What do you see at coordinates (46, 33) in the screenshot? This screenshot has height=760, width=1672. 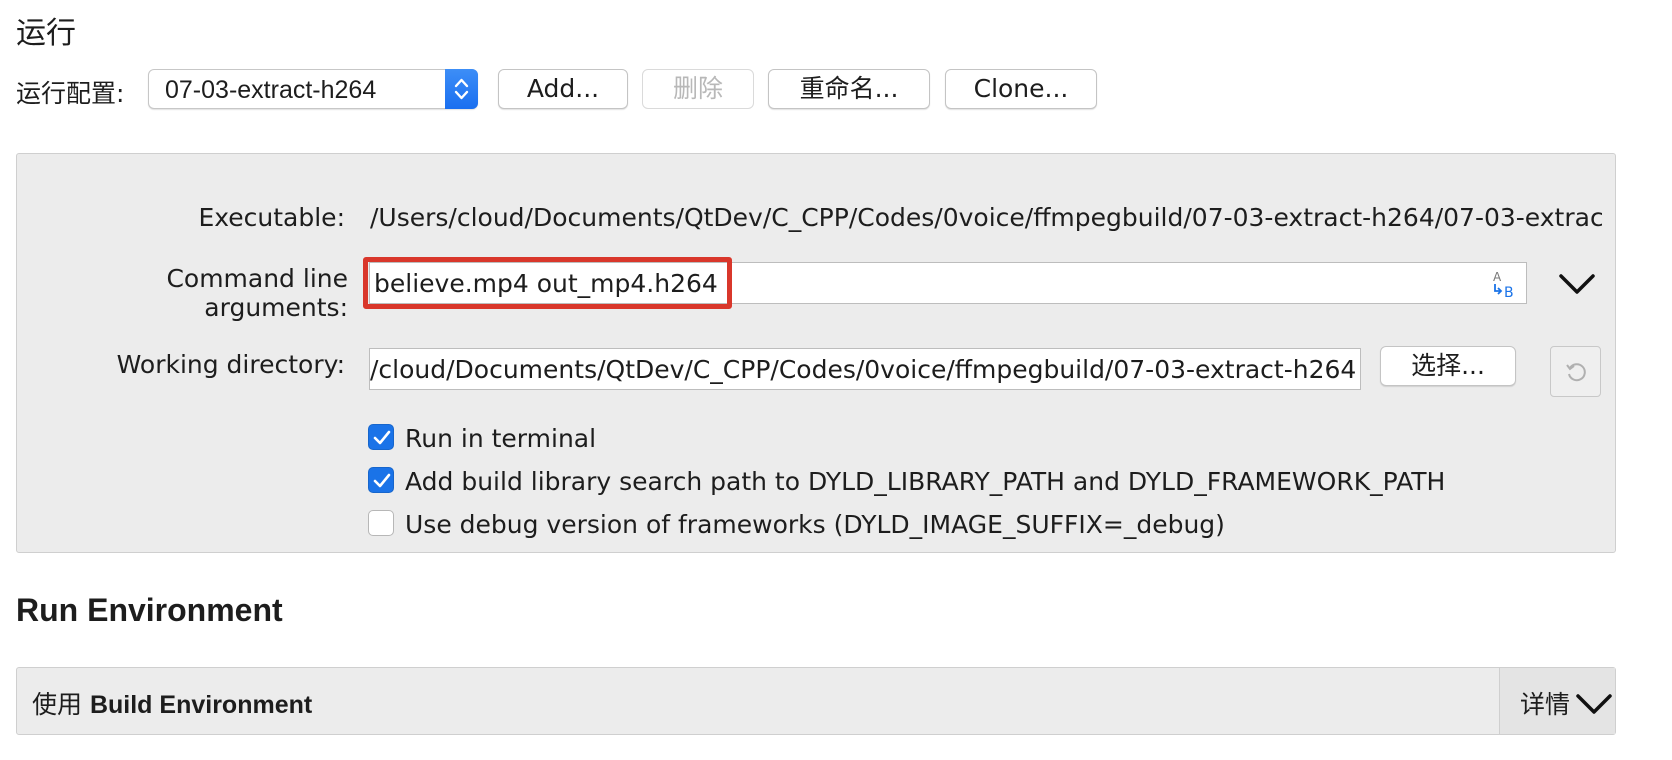 I see `section-title: 运行` at bounding box center [46, 33].